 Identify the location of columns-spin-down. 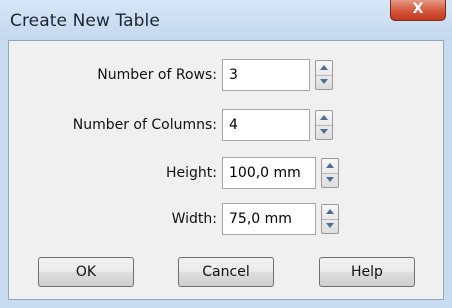
(324, 132).